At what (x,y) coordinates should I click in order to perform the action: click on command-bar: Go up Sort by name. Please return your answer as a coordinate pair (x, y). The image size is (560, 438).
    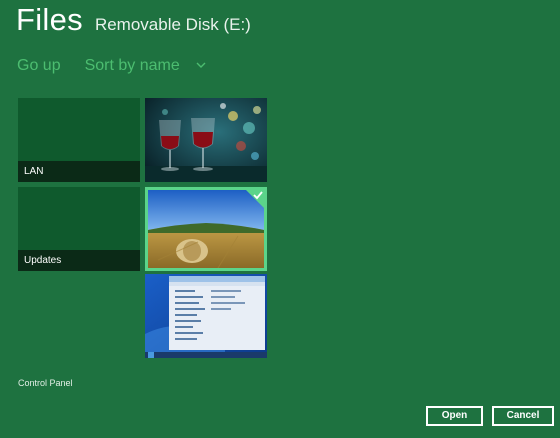
    Looking at the image, I should click on (111, 66).